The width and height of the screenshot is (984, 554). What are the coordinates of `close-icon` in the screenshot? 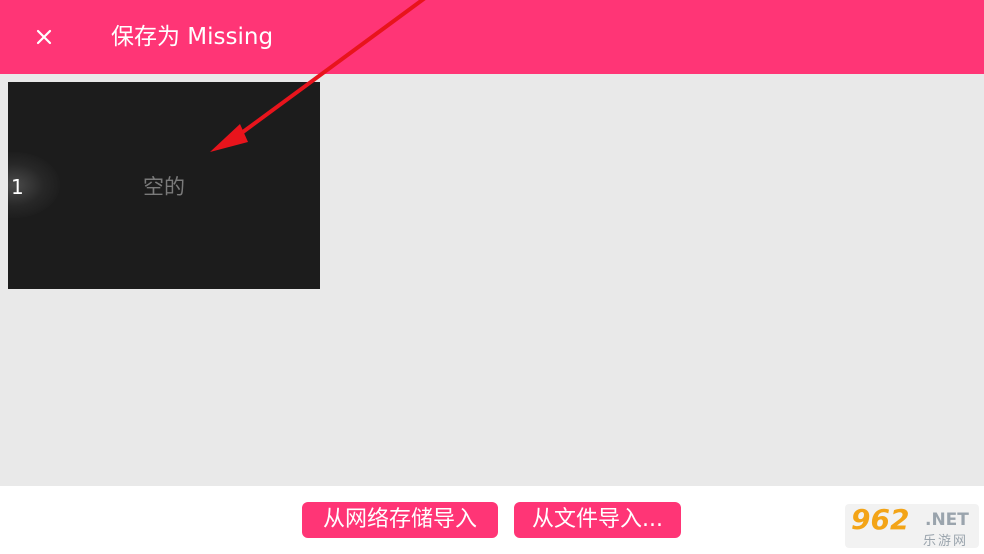 It's located at (44, 37).